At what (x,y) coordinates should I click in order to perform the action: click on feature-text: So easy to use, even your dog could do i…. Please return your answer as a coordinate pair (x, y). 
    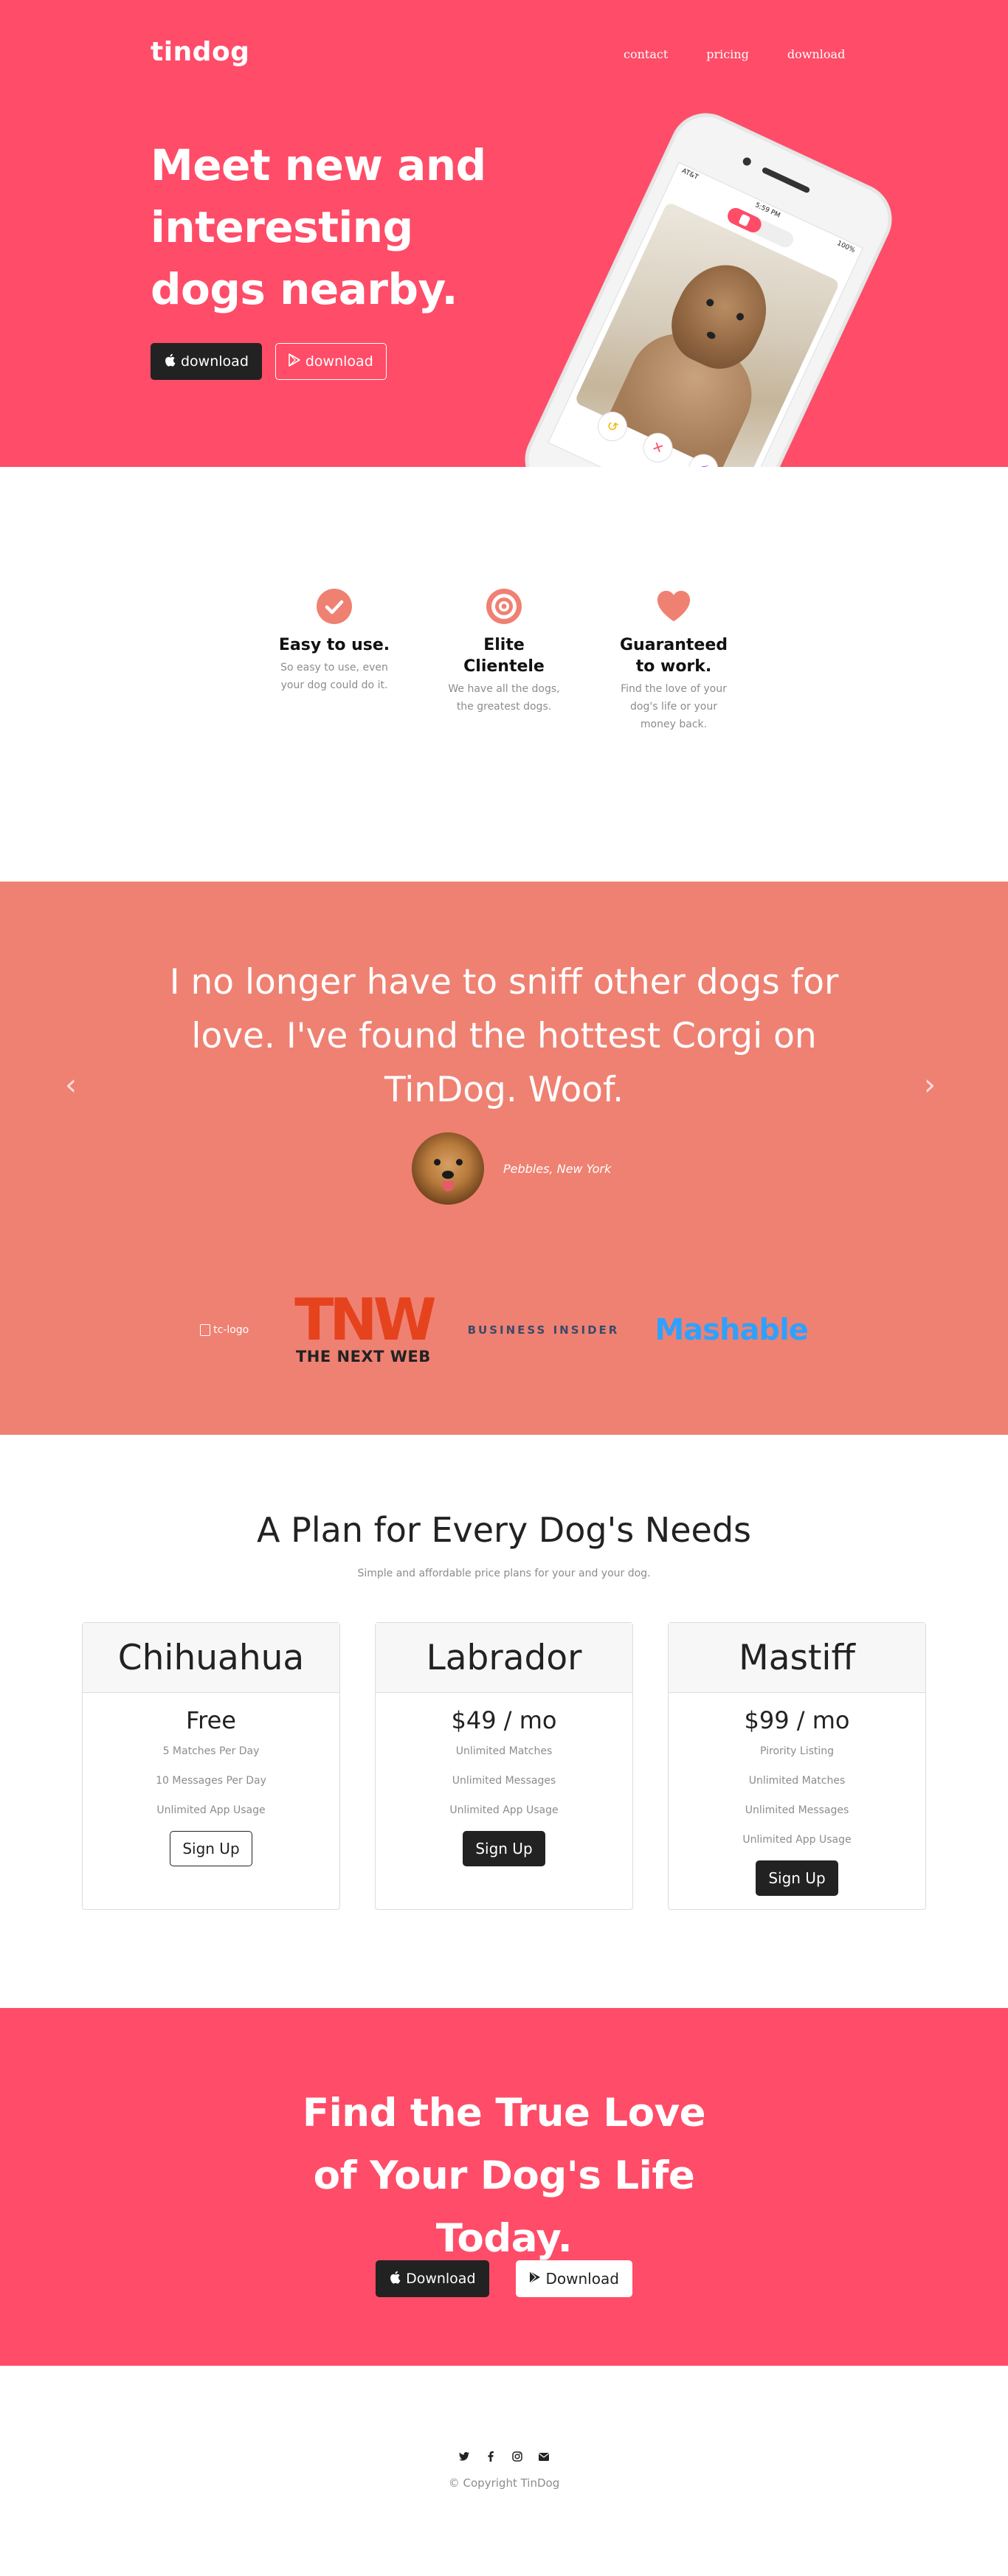
    Looking at the image, I should click on (334, 677).